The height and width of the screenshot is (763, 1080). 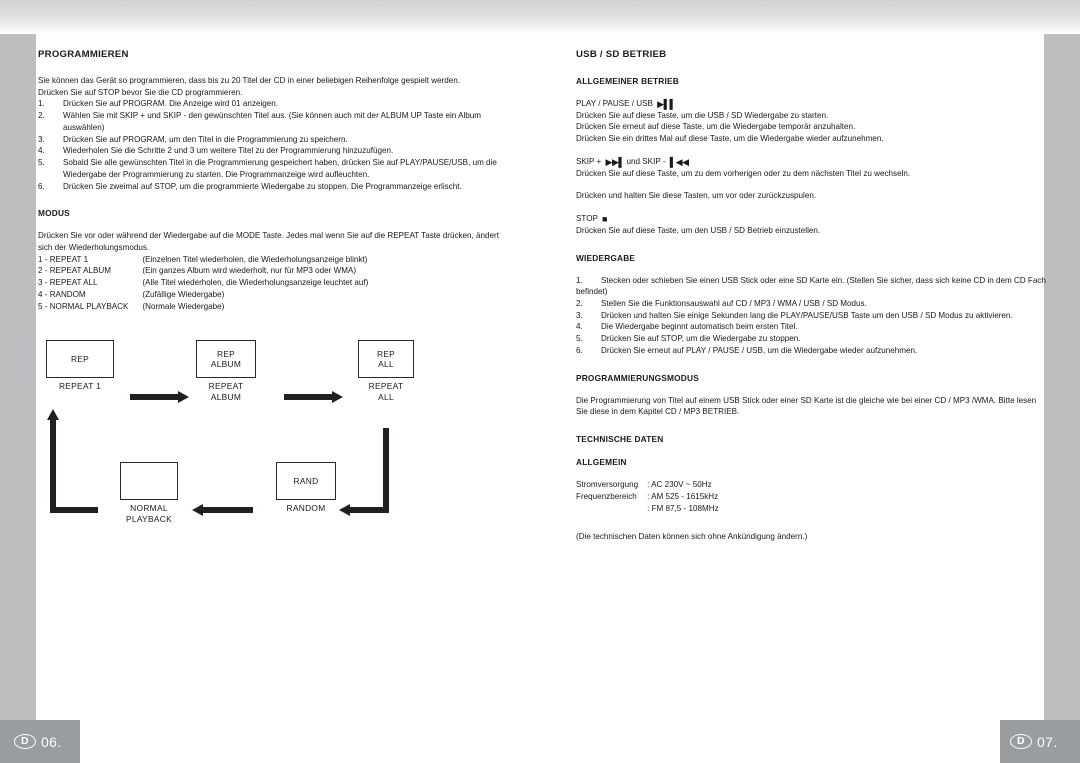 I want to click on technische-daten-heading: TECHNISCHE DATEN, so click(x=620, y=439).